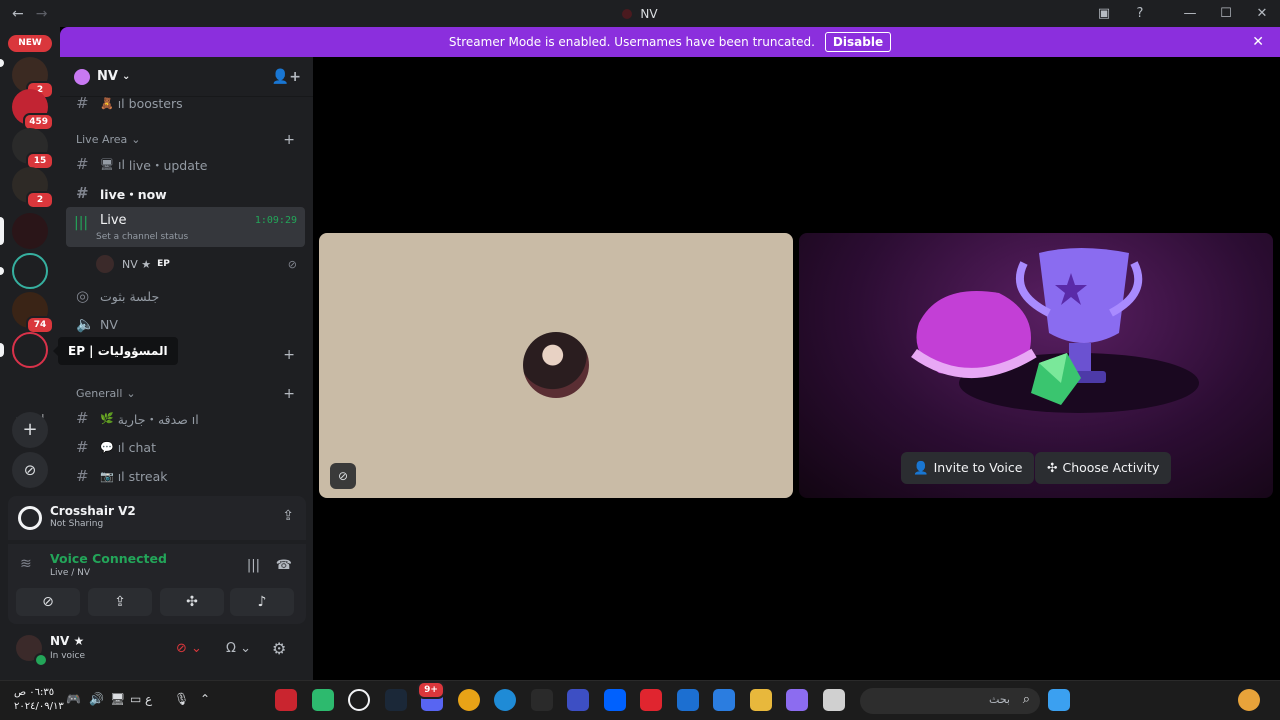 Image resolution: width=1280 pixels, height=720 pixels. What do you see at coordinates (190, 394) in the screenshot?
I see `category-generall: Generall ⌄ +` at bounding box center [190, 394].